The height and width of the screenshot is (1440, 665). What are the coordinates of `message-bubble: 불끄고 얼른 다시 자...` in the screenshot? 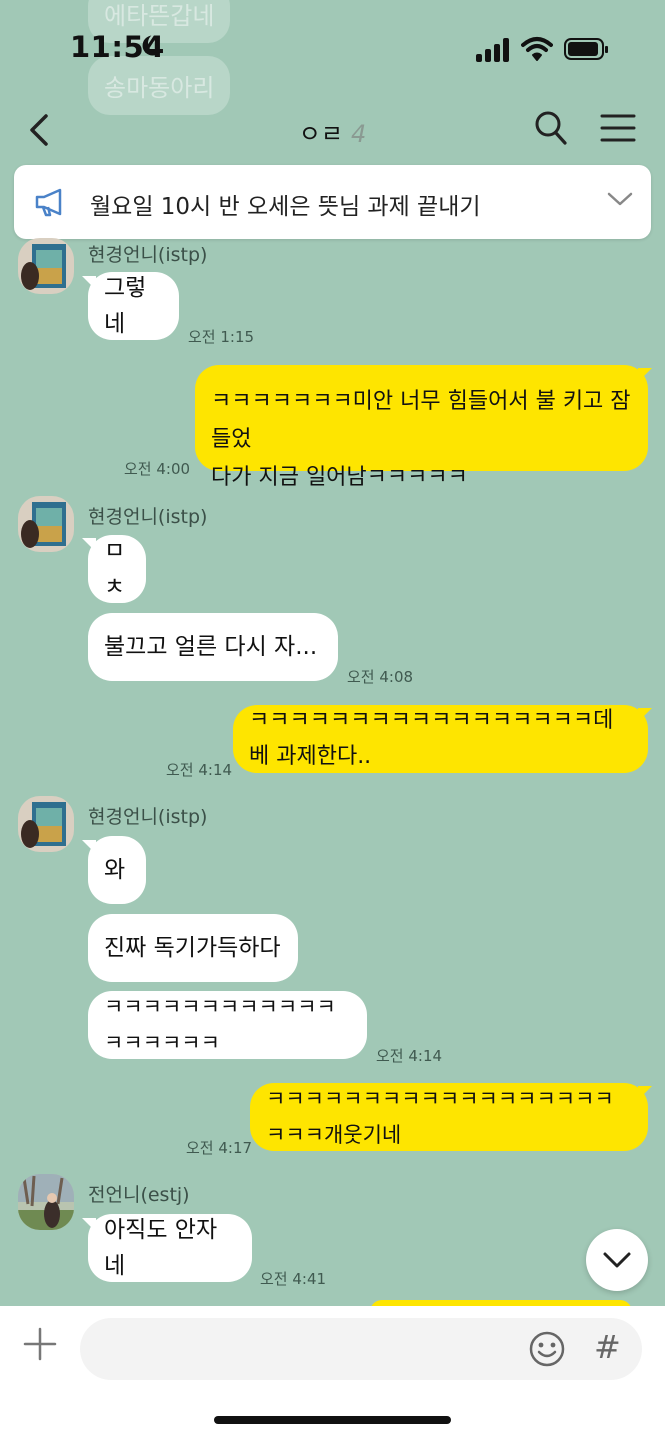 It's located at (213, 647).